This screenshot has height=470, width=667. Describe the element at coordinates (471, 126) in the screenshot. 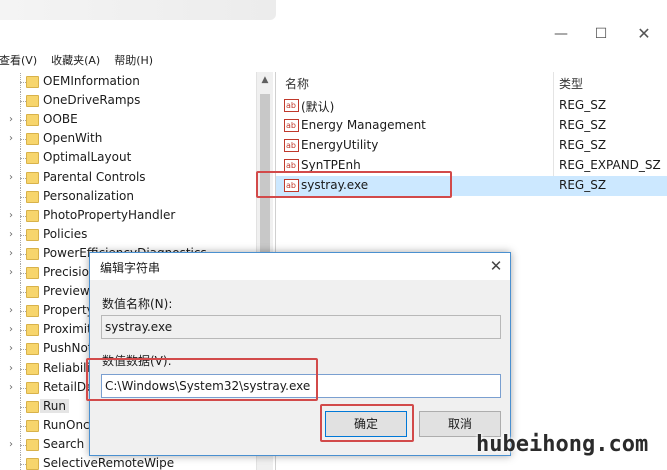

I see `registry-value-row: ab Energy Management REG_SZ` at that location.